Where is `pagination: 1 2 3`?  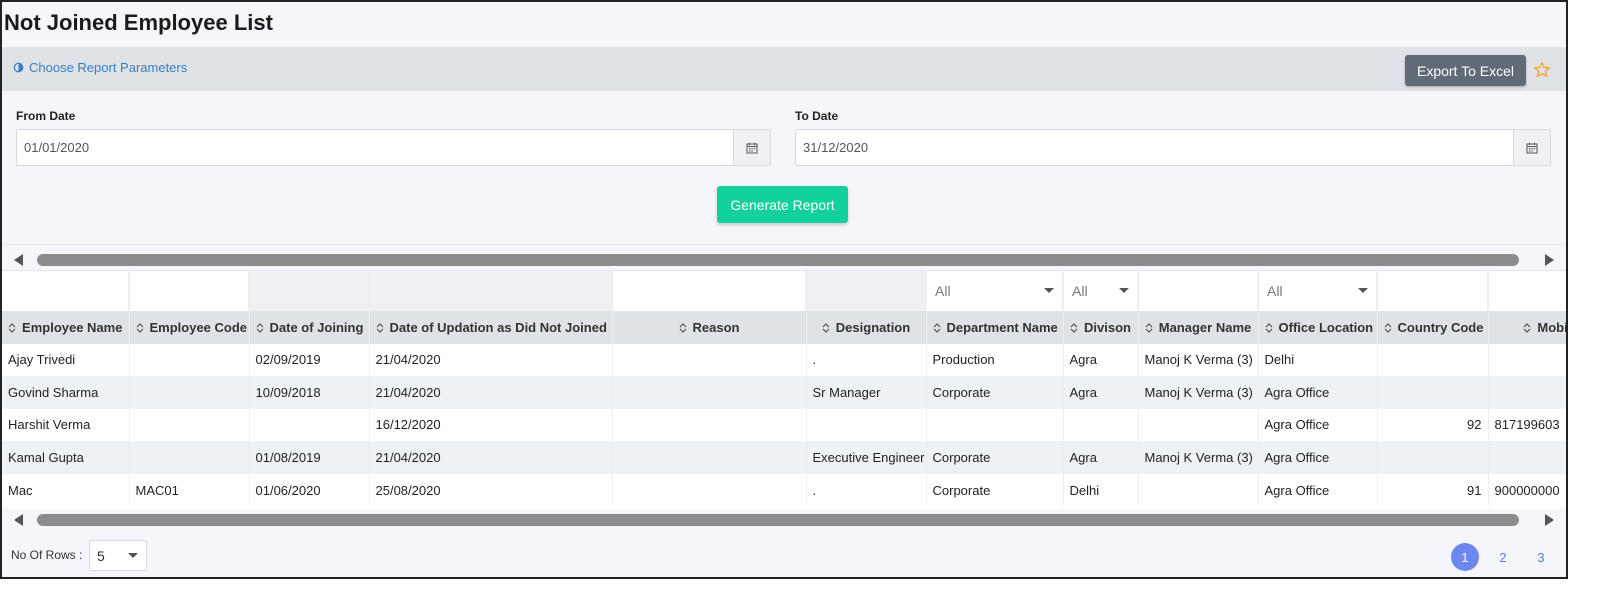
pagination: 1 2 3 is located at coordinates (1503, 557).